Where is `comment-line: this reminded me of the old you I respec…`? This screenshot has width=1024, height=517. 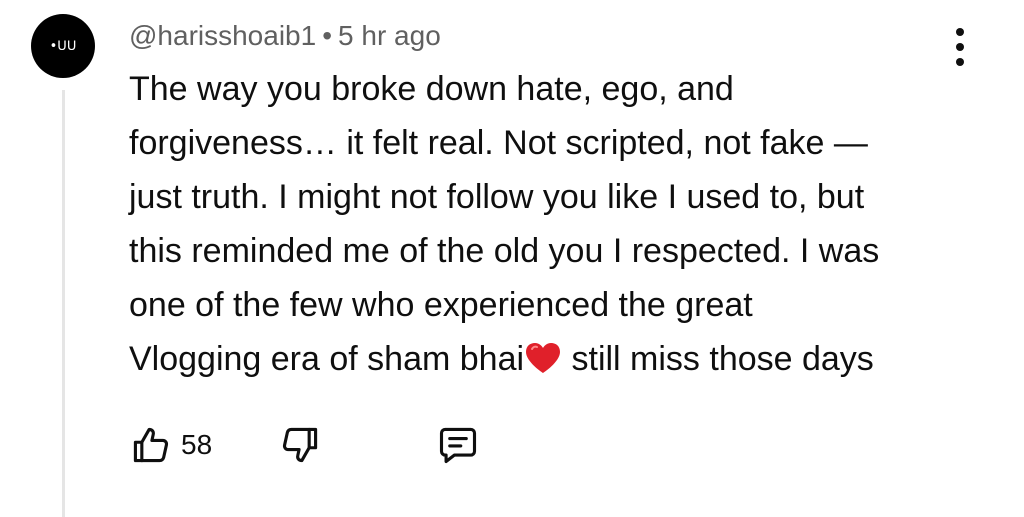 comment-line: this reminded me of the old you I respec… is located at coordinates (504, 251).